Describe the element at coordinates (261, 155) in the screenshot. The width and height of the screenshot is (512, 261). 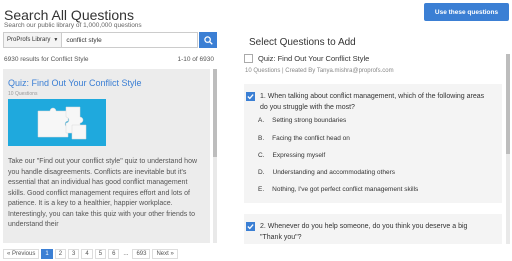
I see `option-letter: C.` at that location.